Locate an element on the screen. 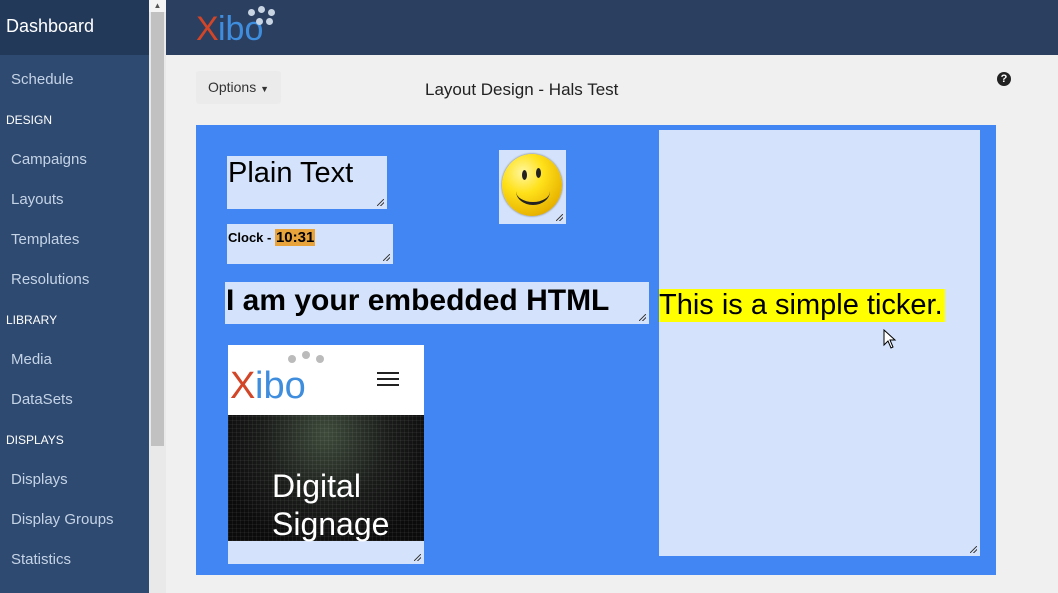  webpage-logo-x: X is located at coordinates (243, 386).